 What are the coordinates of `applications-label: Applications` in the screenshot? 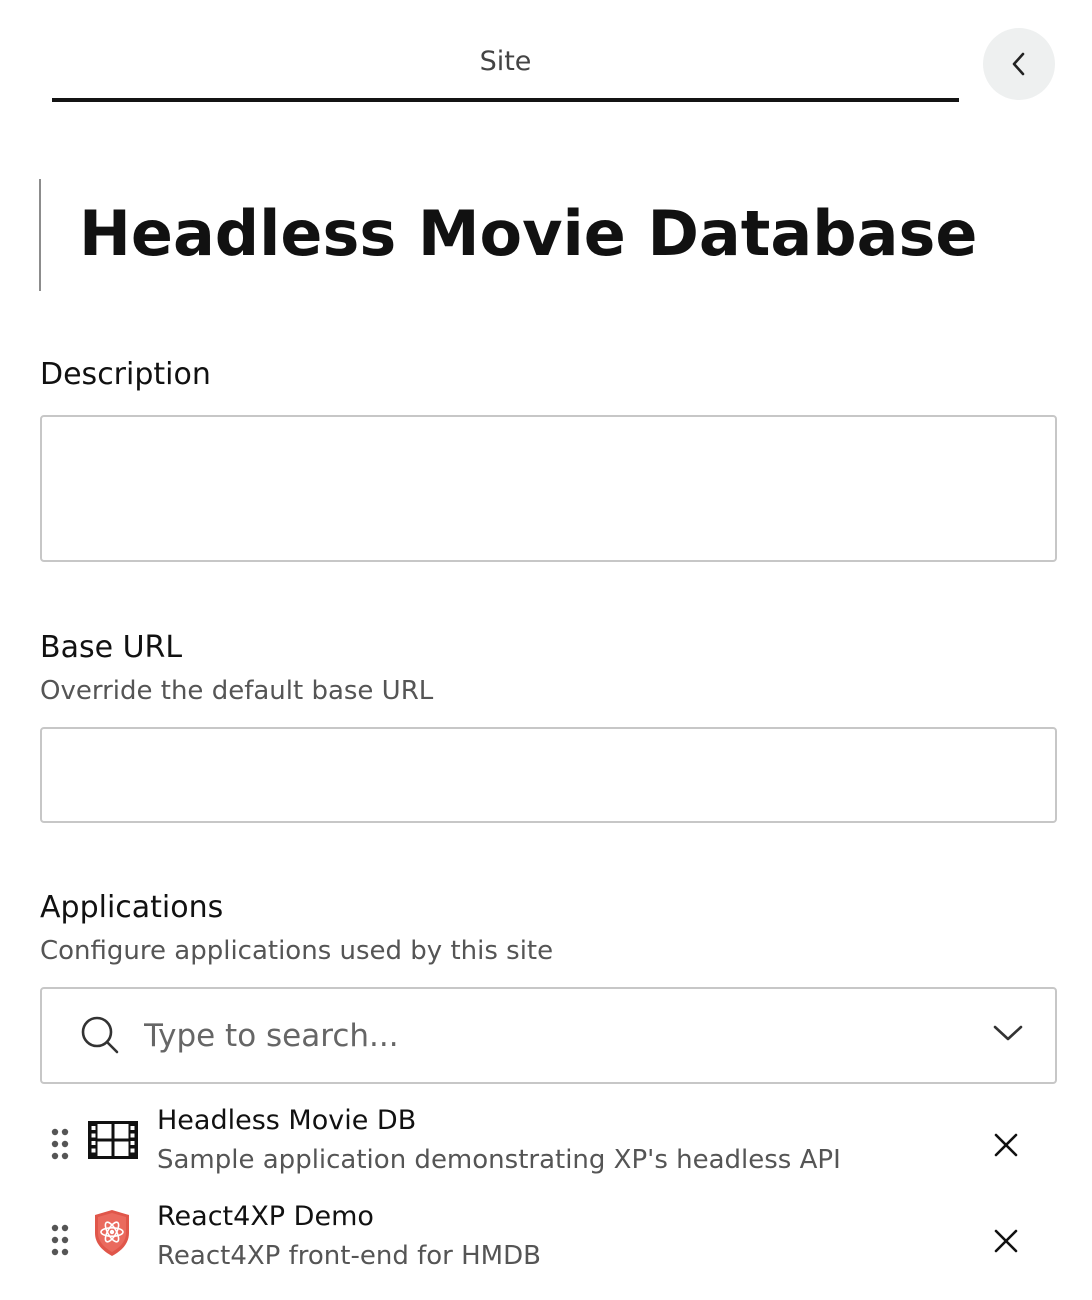 It's located at (132, 907).